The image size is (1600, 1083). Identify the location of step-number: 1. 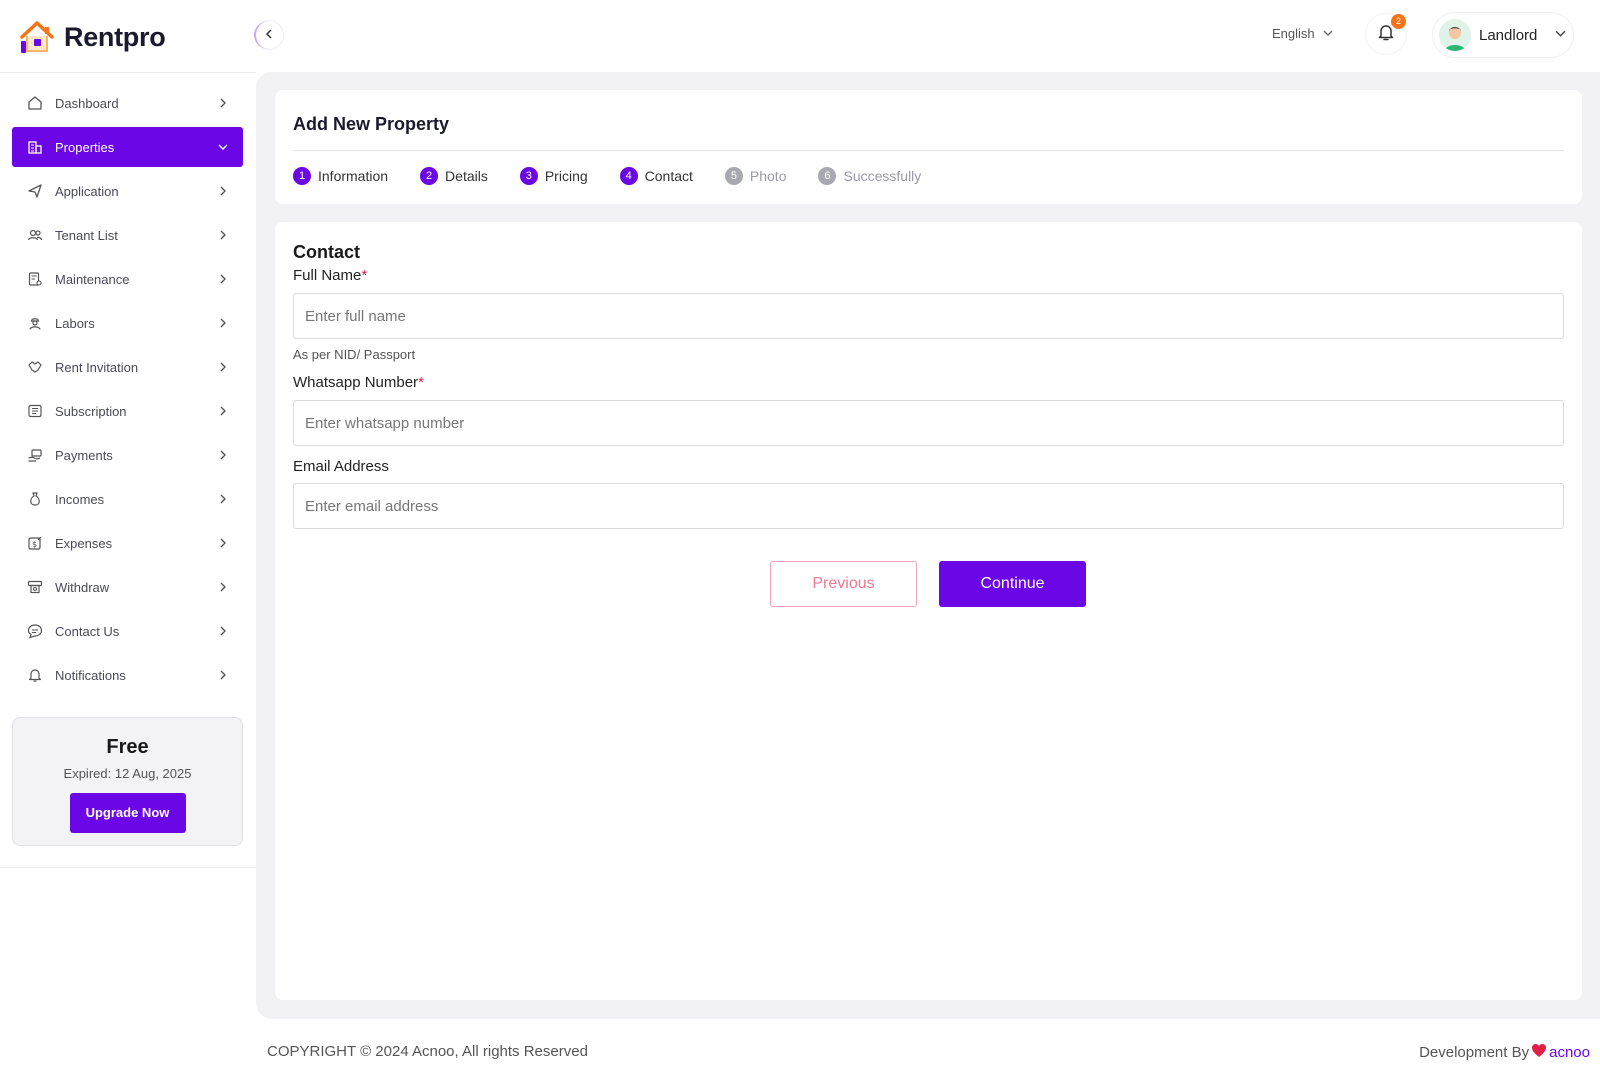
(302, 176).